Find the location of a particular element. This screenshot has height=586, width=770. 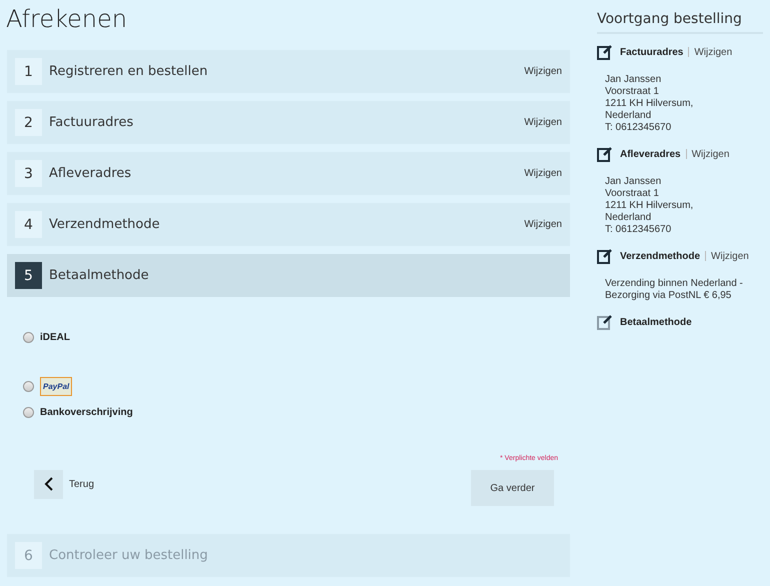

back-button is located at coordinates (48, 484).